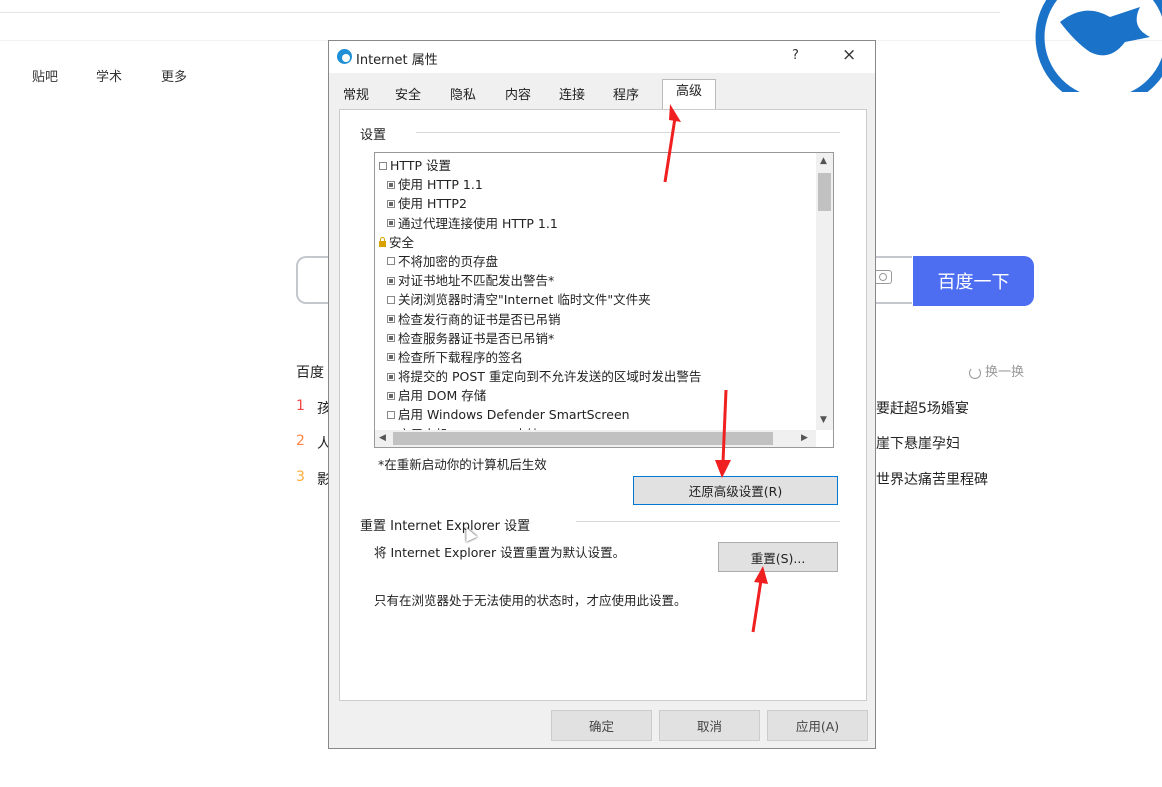  I want to click on settings-item-label: 通过代理连接使用 HTTP 1.1, so click(478, 223).